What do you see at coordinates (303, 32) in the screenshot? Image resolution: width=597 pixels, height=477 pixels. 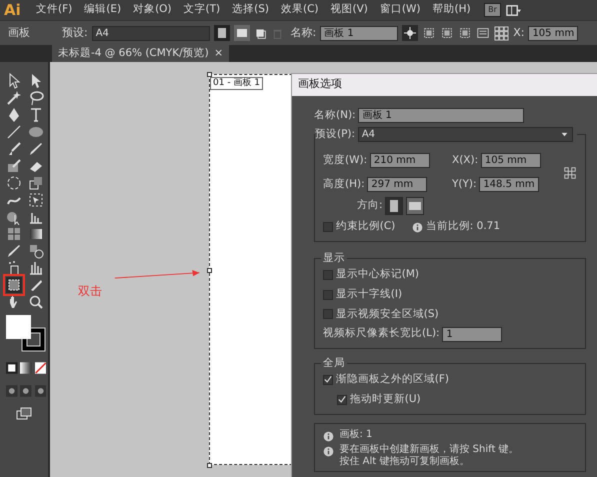 I see `name-label: 名称:` at bounding box center [303, 32].